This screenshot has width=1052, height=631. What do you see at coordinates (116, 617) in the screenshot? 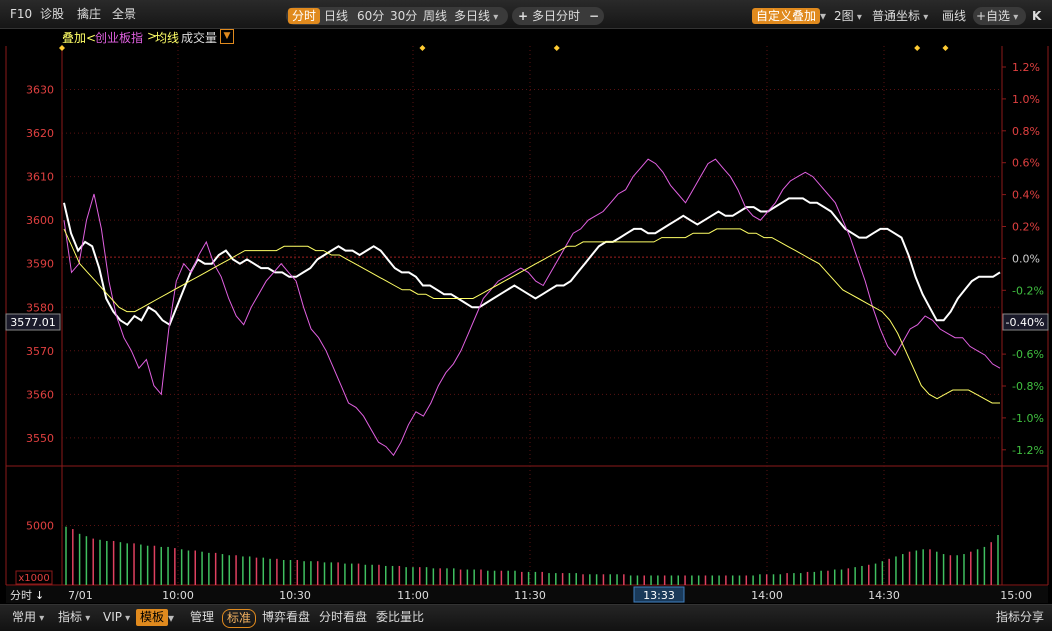
I see `vip-button: VIP` at bounding box center [116, 617].